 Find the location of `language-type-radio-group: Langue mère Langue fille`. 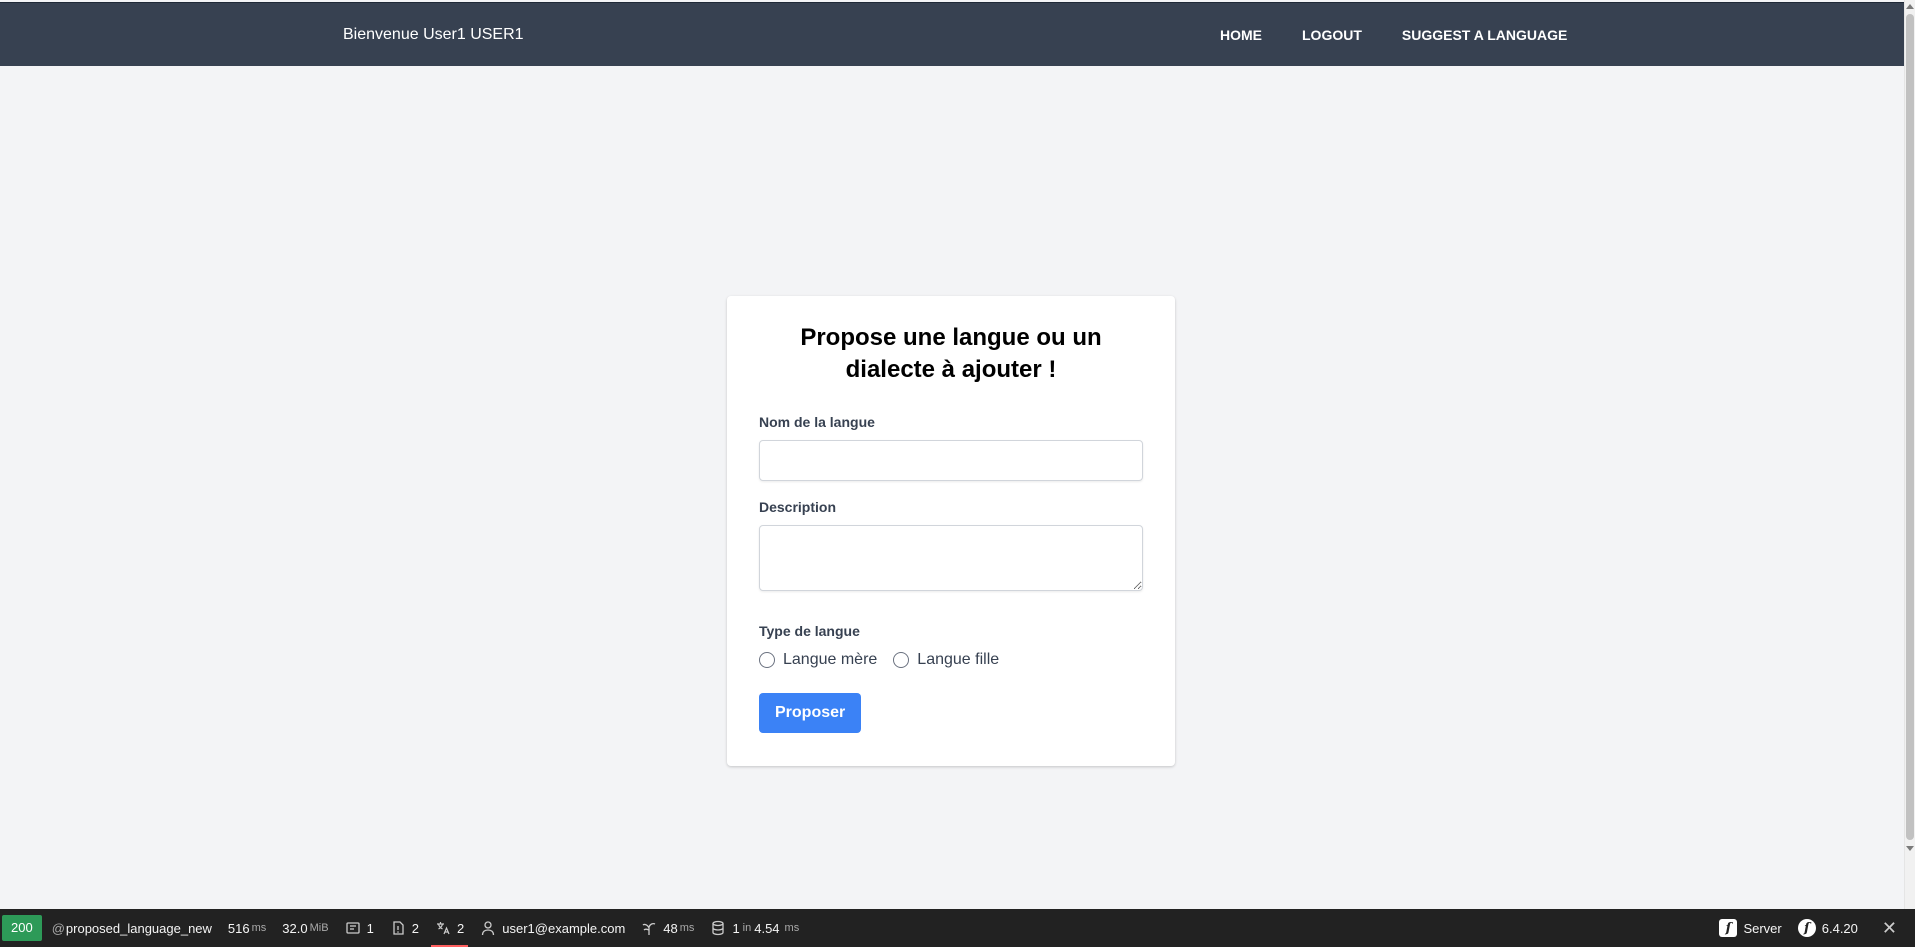

language-type-radio-group: Langue mère Langue fille is located at coordinates (951, 660).